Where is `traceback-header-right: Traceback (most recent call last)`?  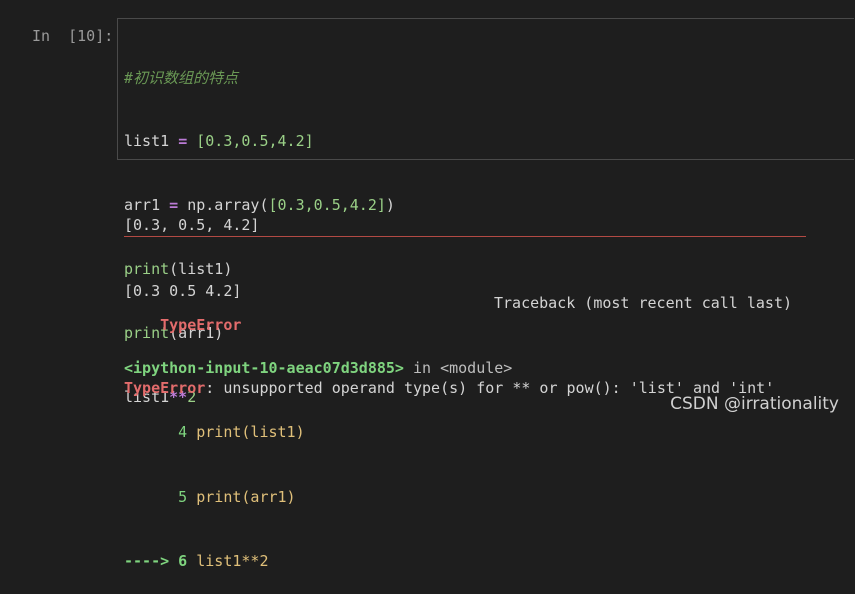
traceback-header-right: Traceback (most recent call last) is located at coordinates (643, 303).